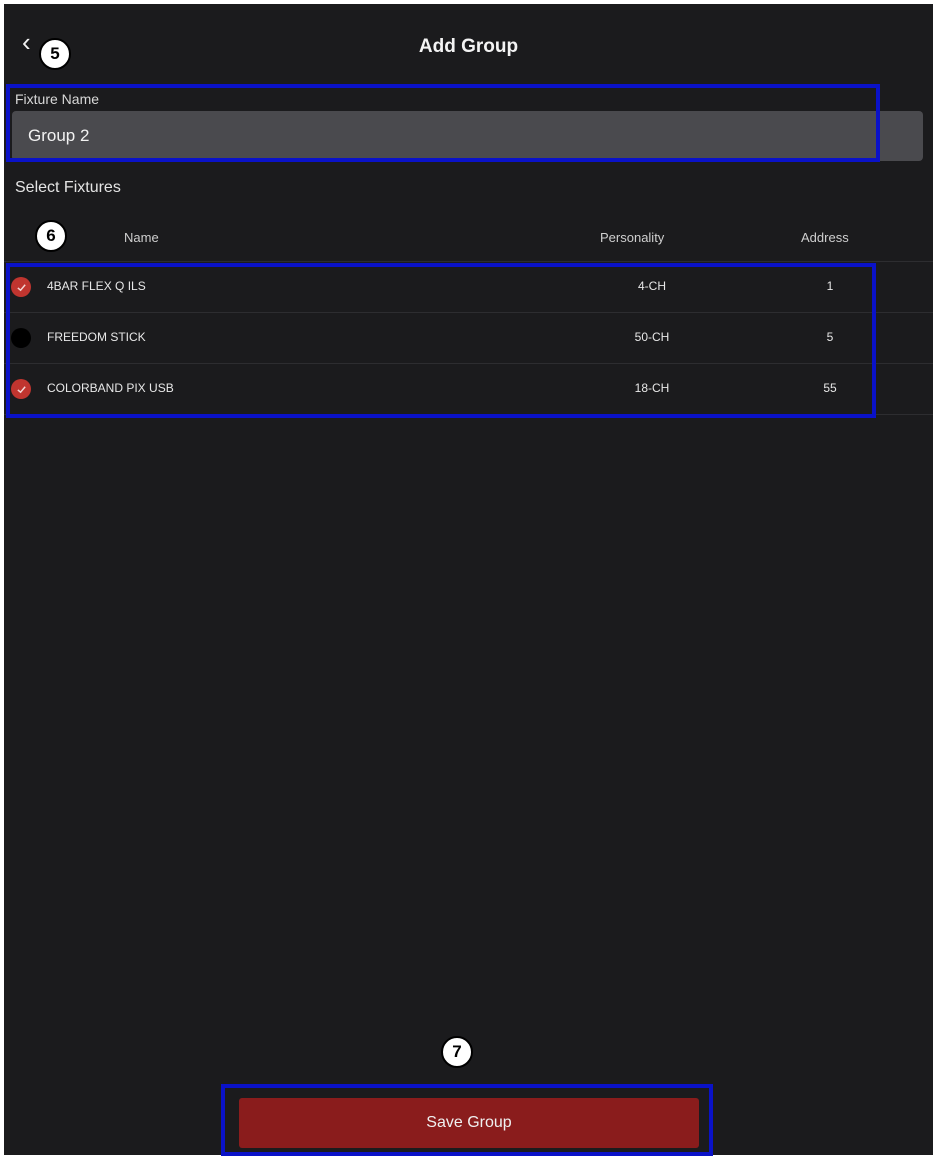  Describe the element at coordinates (443, 123) in the screenshot. I see `highlight-fixture-name` at that location.